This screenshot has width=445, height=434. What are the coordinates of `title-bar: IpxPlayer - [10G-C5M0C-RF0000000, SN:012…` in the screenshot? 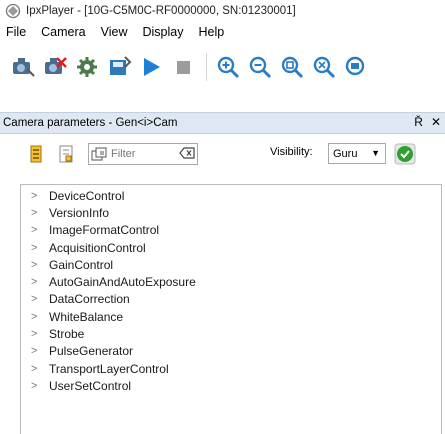 It's located at (222, 11).